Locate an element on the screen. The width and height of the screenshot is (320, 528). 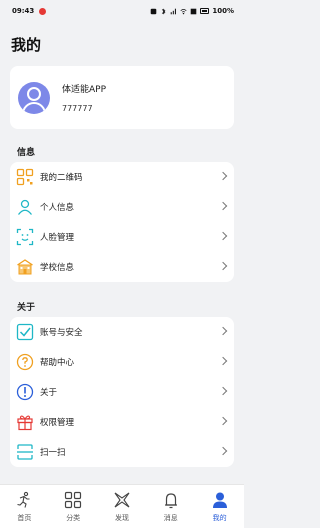
menu-item-account-security: 账号与安全 is located at coordinates (122, 332).